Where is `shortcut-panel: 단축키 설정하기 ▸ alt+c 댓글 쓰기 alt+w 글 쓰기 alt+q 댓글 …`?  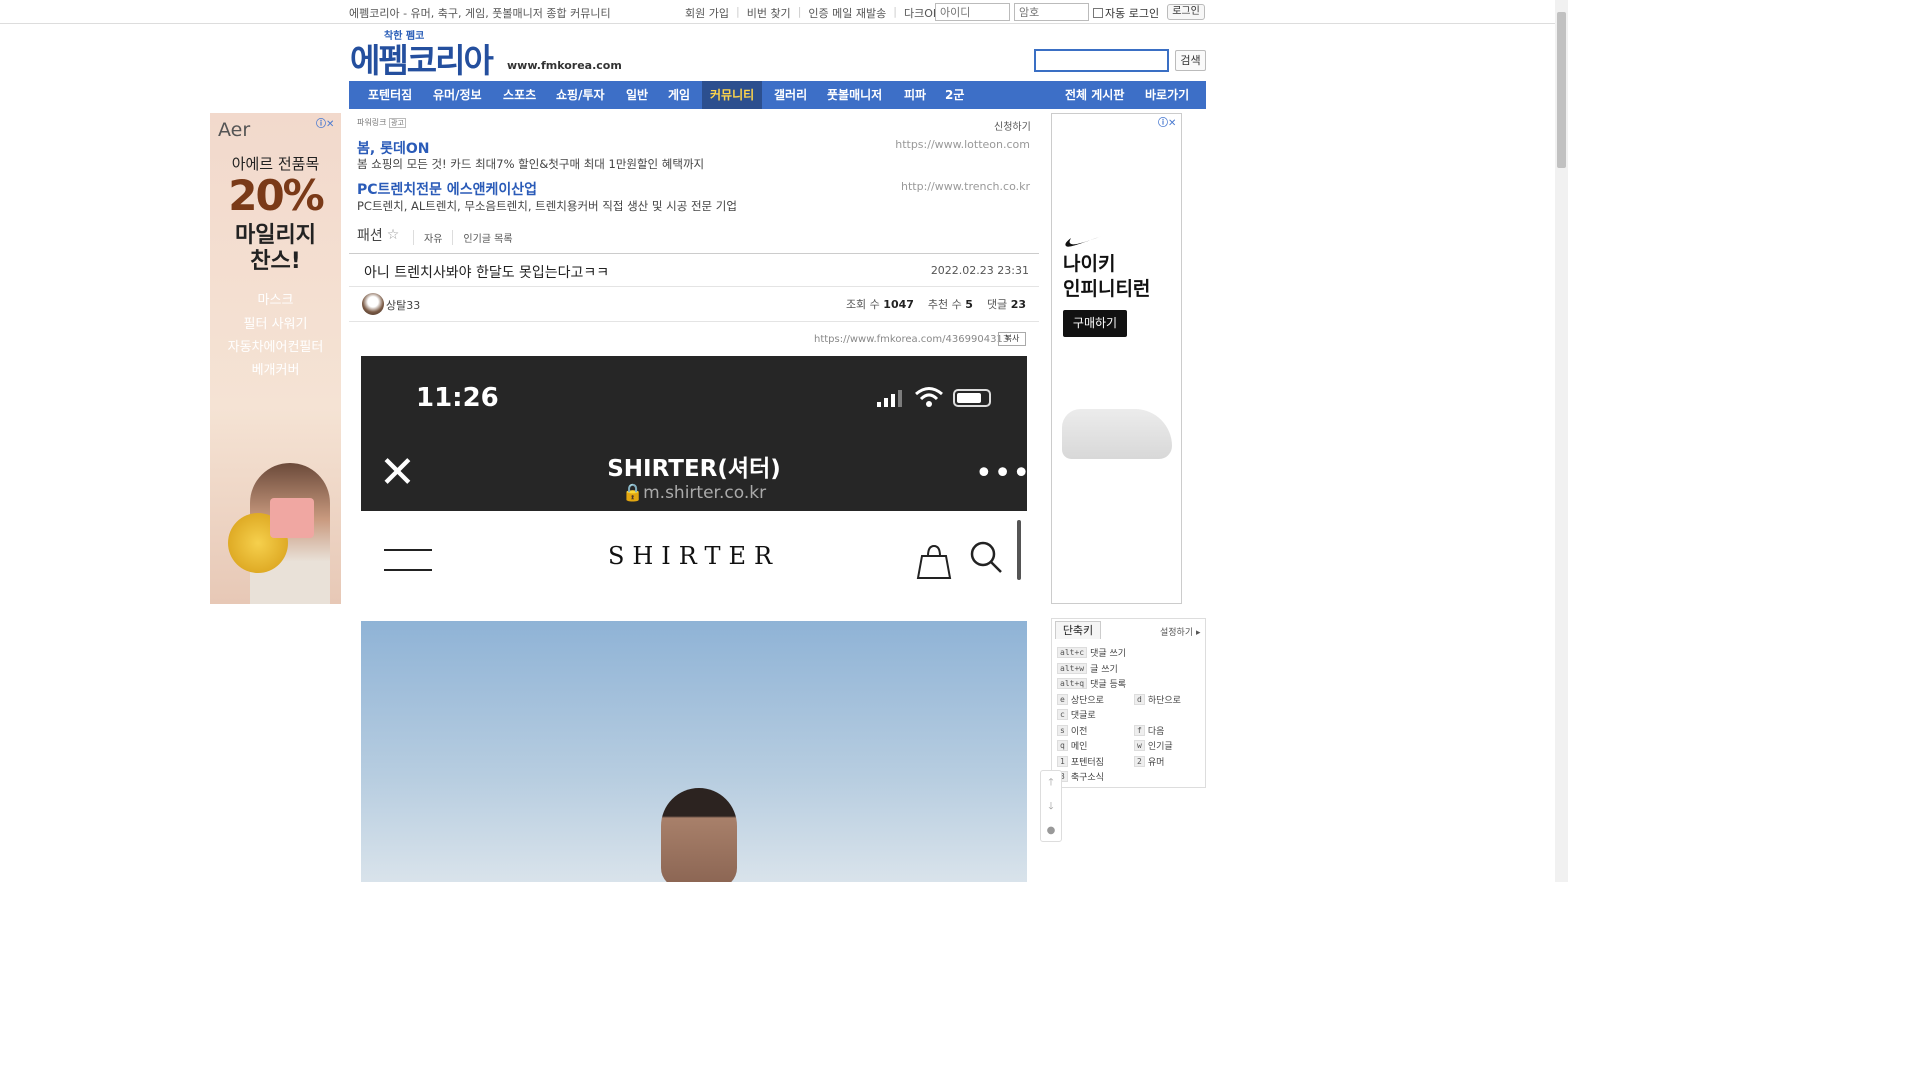
shortcut-panel: 단축키 설정하기 ▸ alt+c 댓글 쓰기 alt+w 글 쓰기 alt+q 댓글 … is located at coordinates (1128, 703).